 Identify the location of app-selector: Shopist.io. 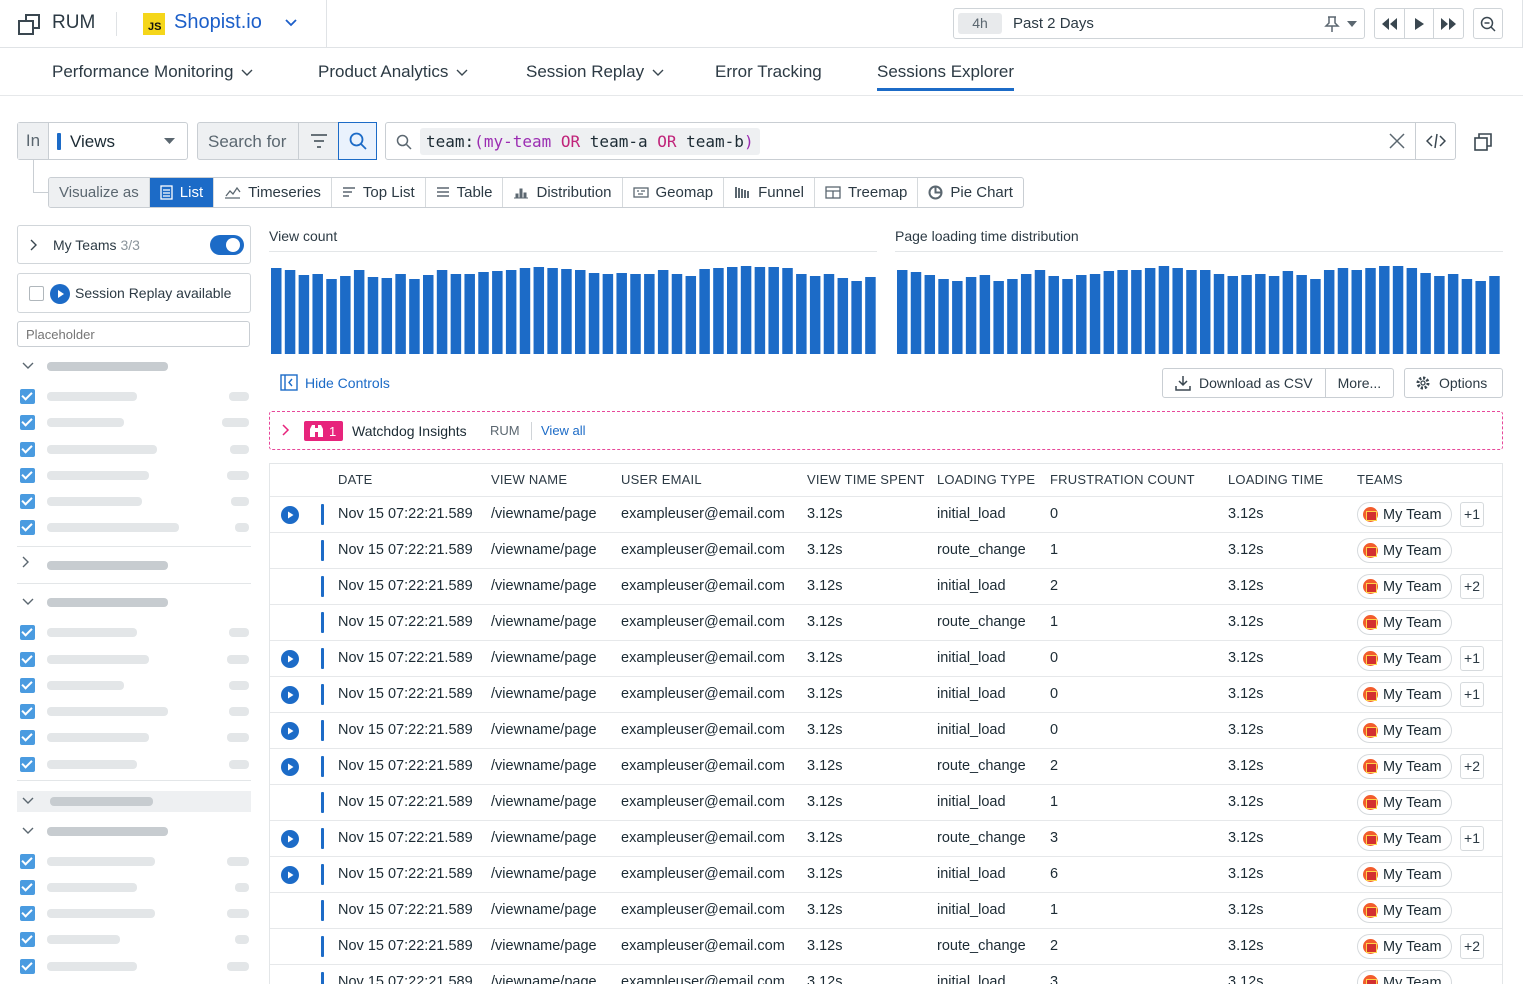
(218, 22).